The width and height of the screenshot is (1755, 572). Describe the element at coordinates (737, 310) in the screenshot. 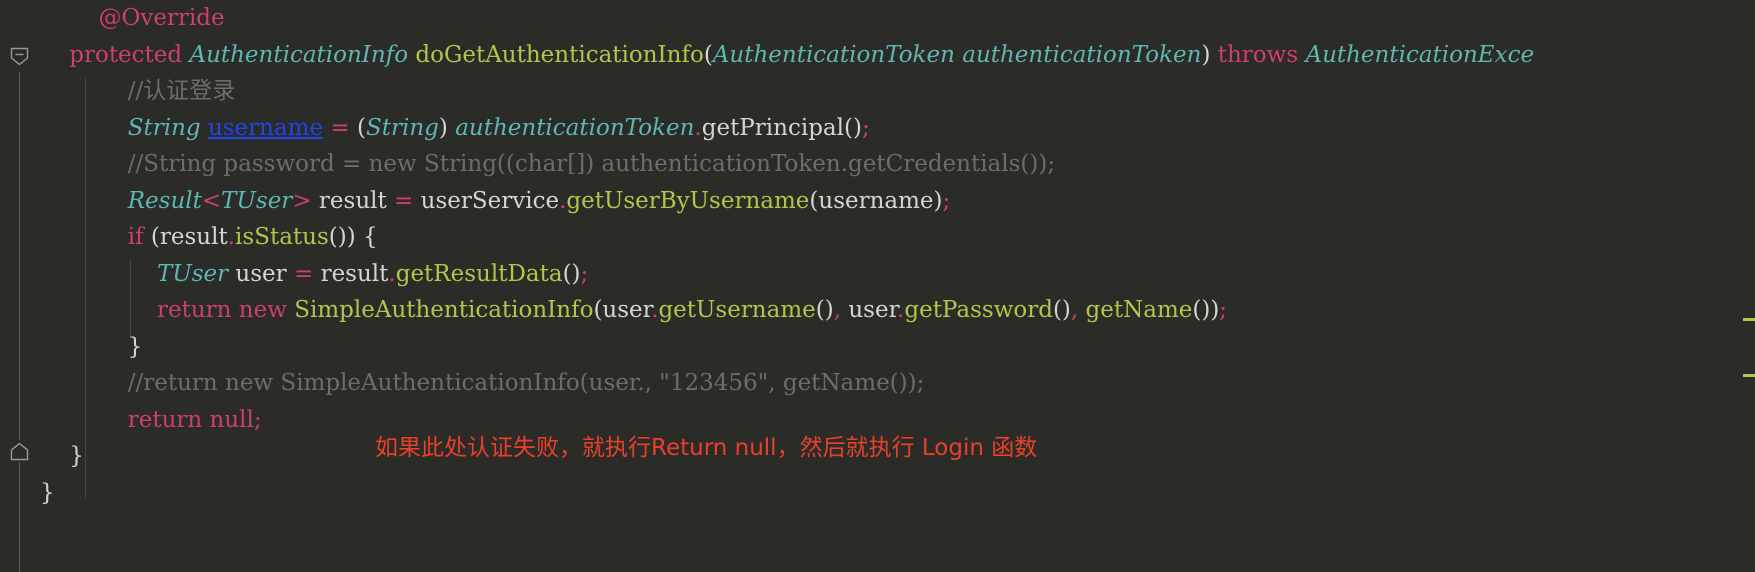

I see `code-token: getUsername` at that location.